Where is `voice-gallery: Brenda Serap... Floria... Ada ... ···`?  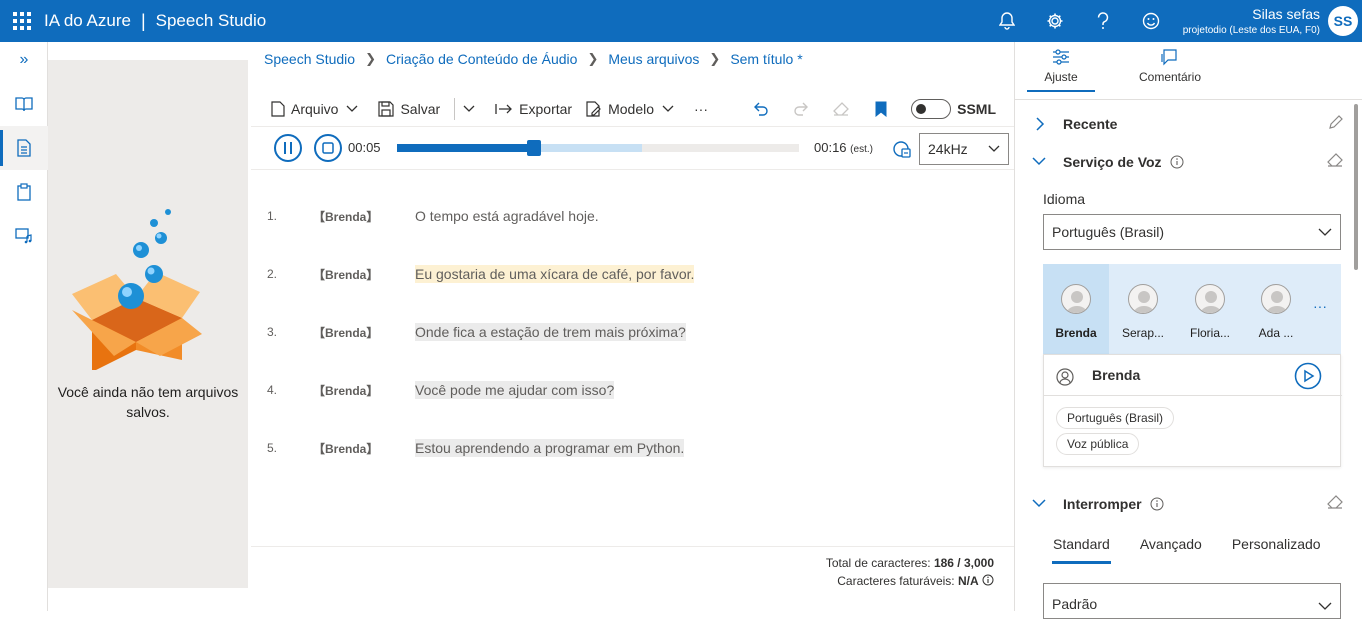
voice-gallery: Brenda Serap... Floria... Ada ... ··· is located at coordinates (1192, 309).